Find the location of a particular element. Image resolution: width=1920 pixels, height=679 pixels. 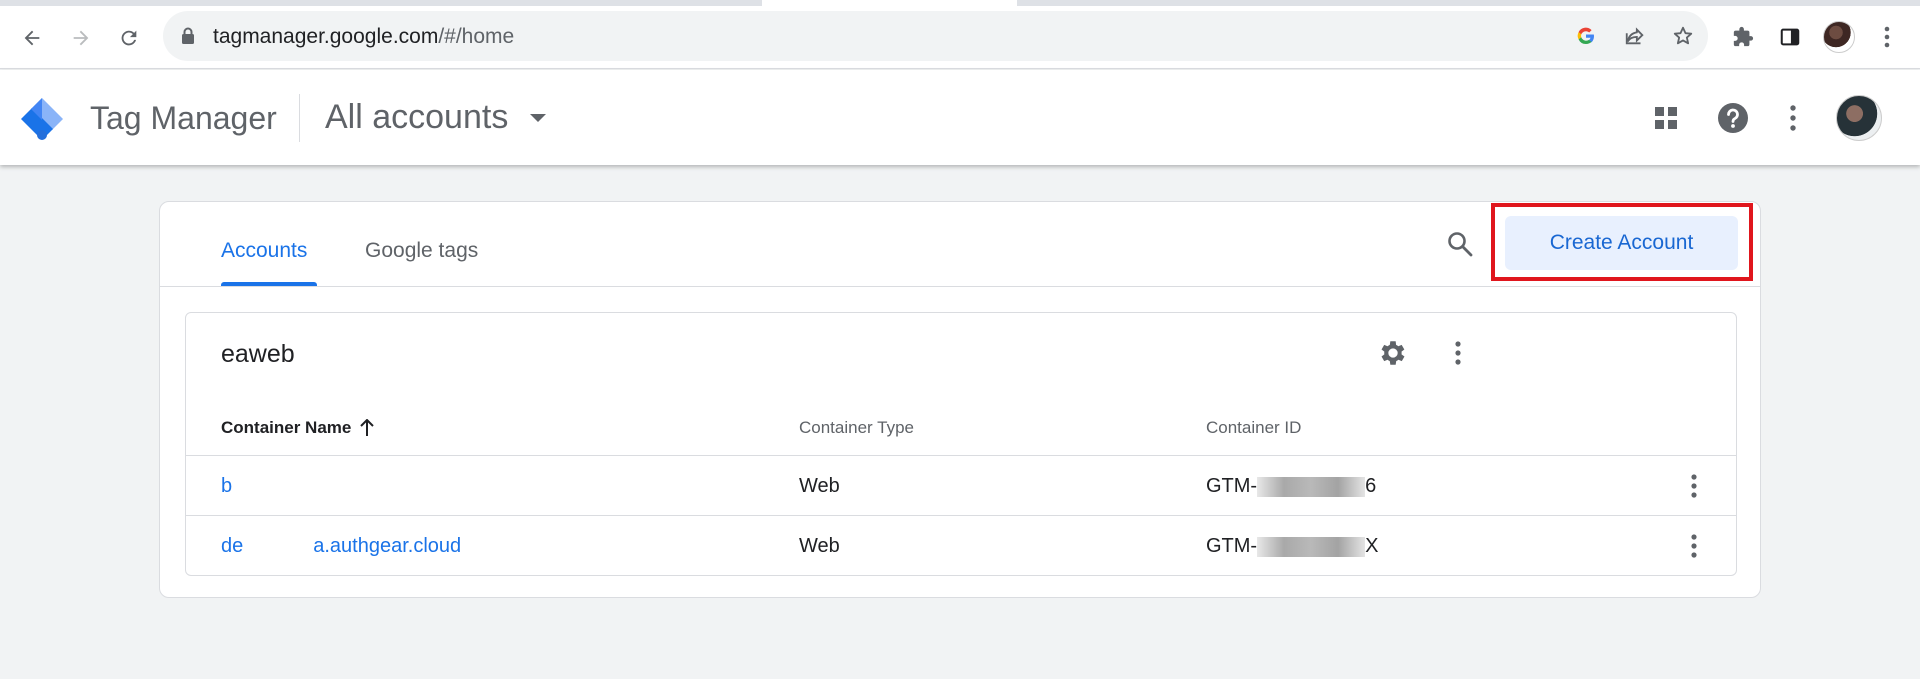

browser-toolbar: tagmanager.google.com/#/home is located at coordinates (960, 37).